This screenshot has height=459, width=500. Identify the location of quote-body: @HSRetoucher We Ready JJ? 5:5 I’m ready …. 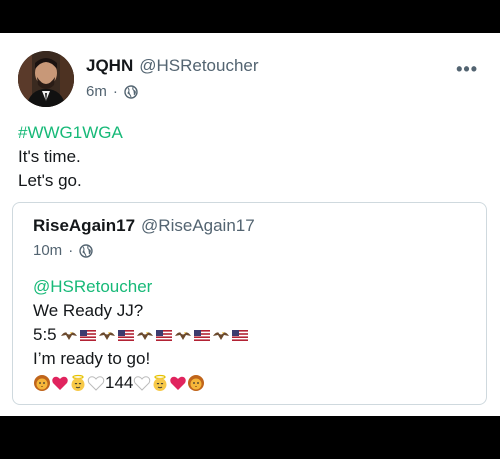
(141, 335).